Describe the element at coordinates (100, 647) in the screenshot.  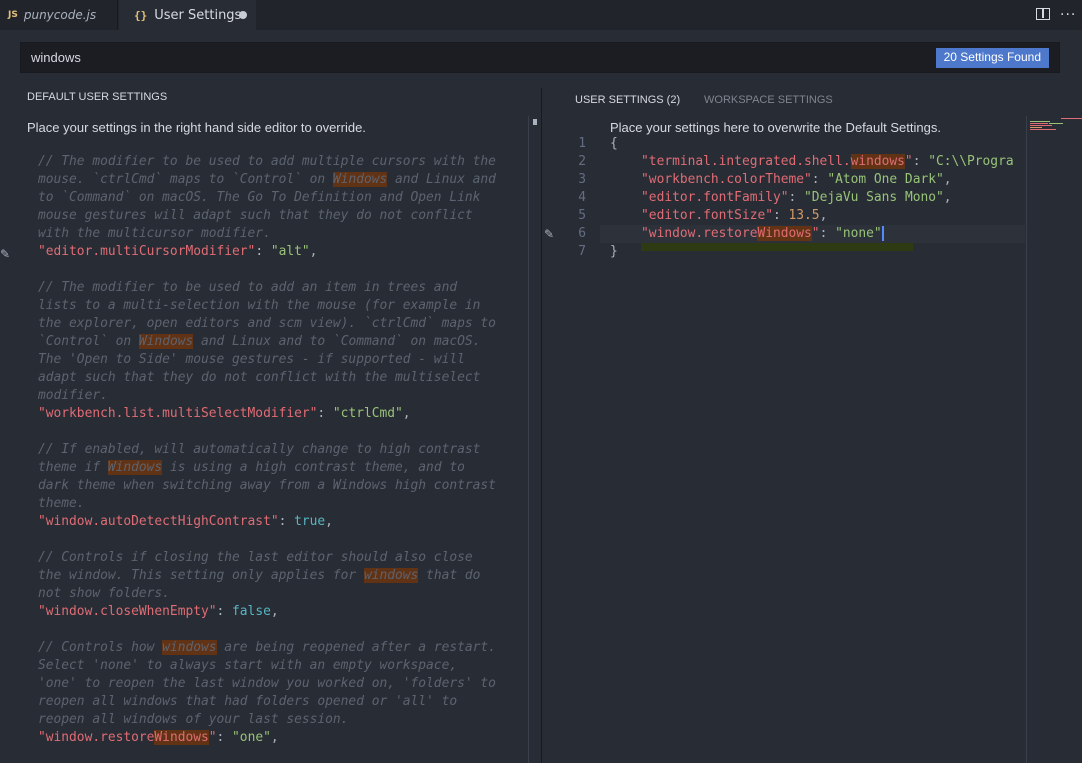
I see `code-token: // Controls how` at that location.